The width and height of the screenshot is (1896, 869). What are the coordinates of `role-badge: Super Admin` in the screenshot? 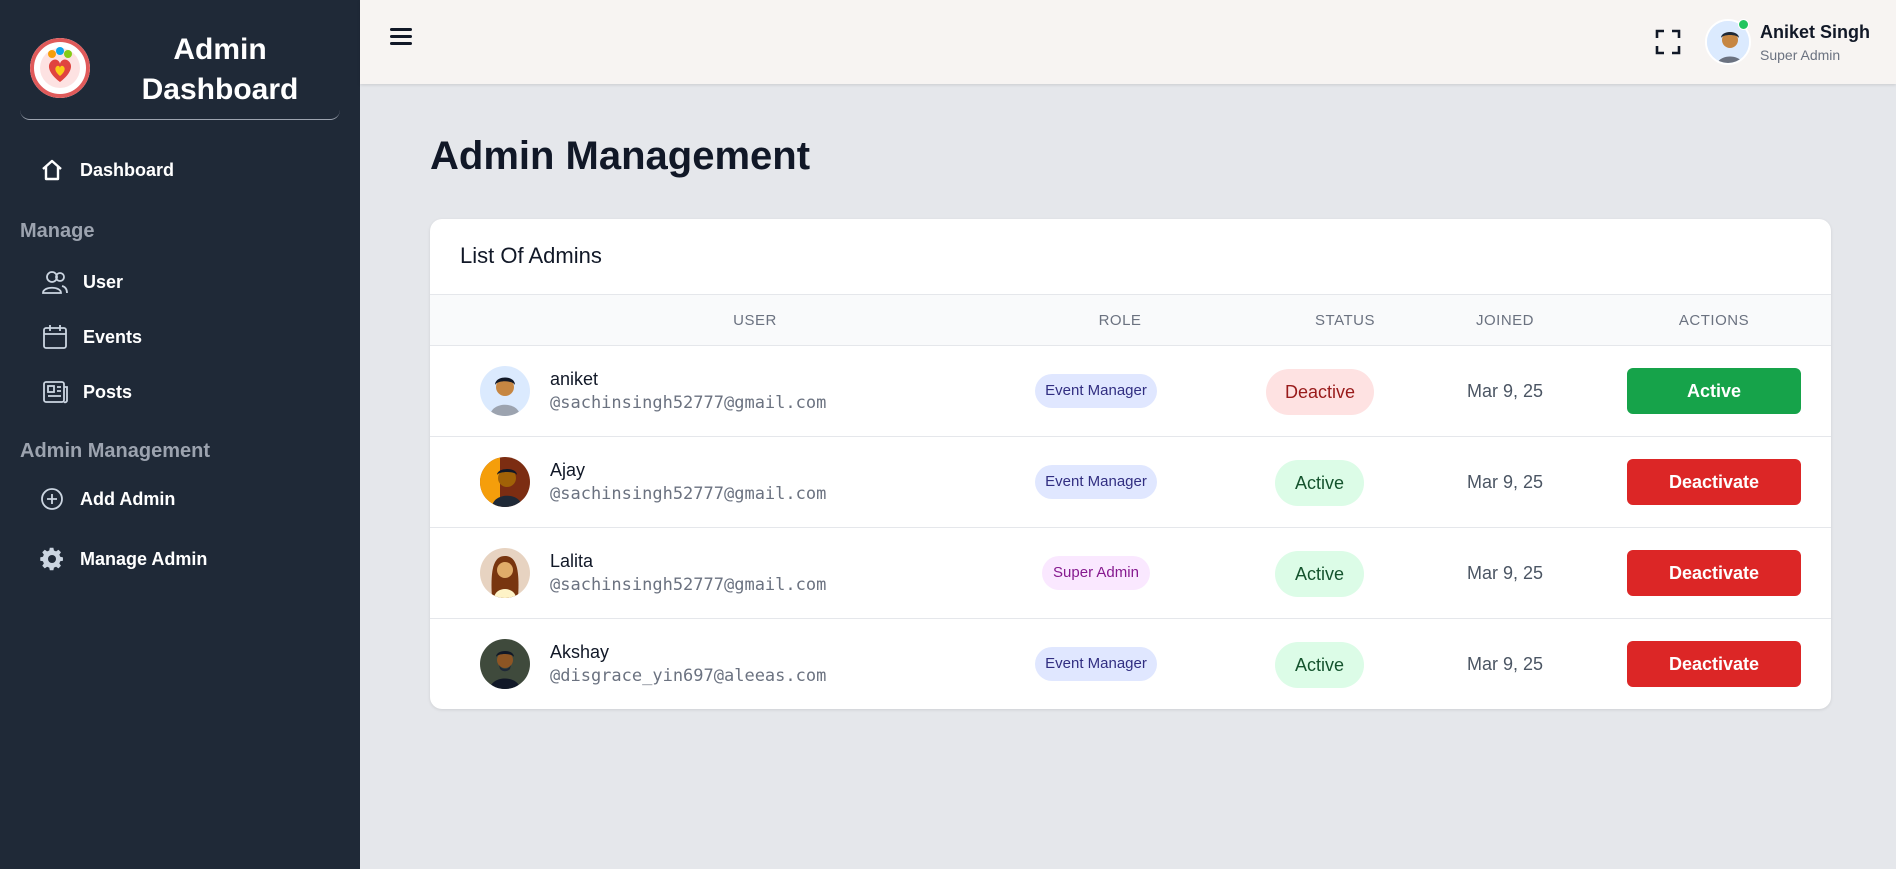 It's located at (1096, 573).